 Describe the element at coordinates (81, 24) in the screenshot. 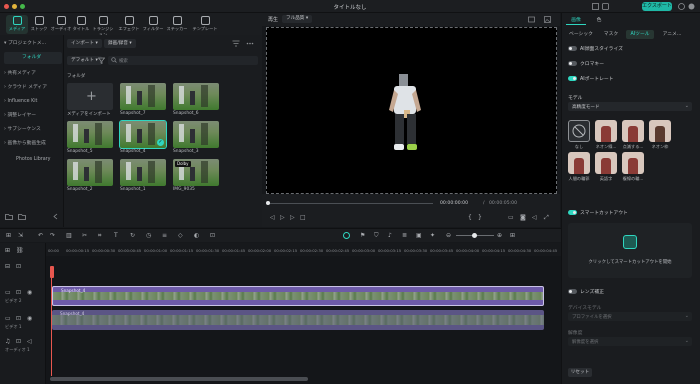

I see `tab-titles: タイトル` at that location.